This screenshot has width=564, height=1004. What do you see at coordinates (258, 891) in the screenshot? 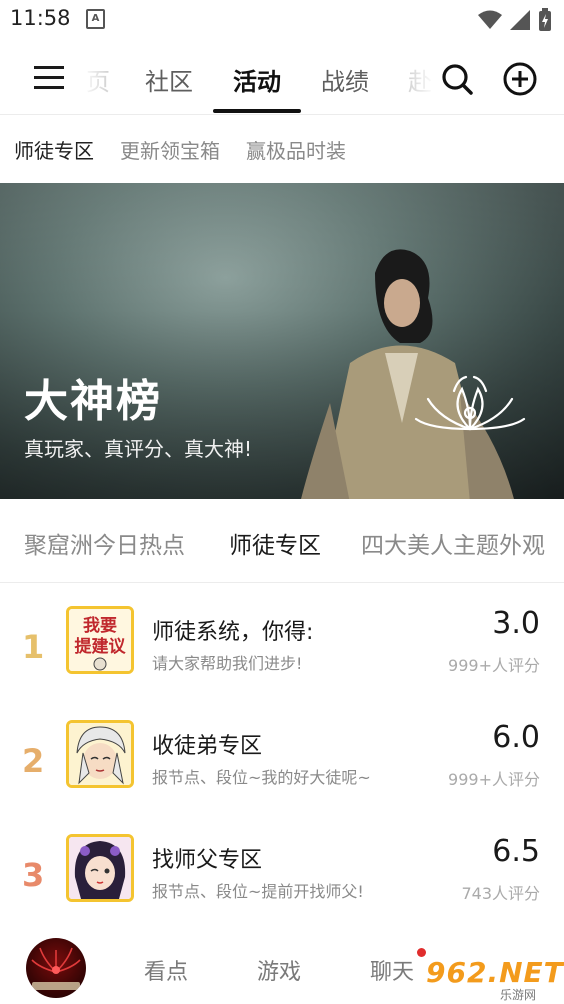
I see `item-desc: 报节点、段位~提前开找师父!` at bounding box center [258, 891].